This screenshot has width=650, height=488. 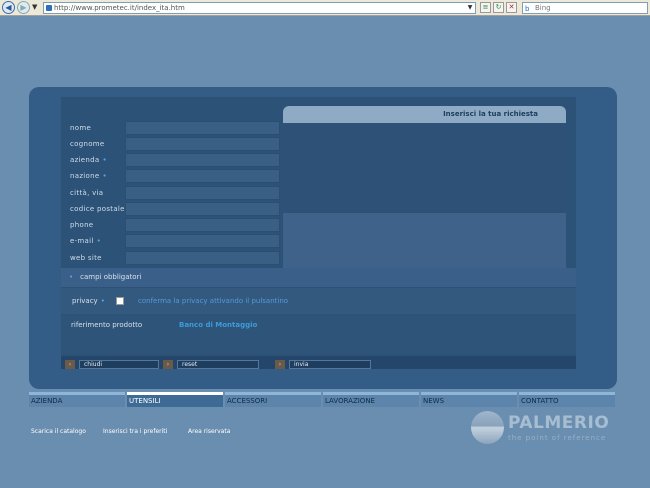 I want to click on field-cognome: cognome, so click(x=174, y=144).